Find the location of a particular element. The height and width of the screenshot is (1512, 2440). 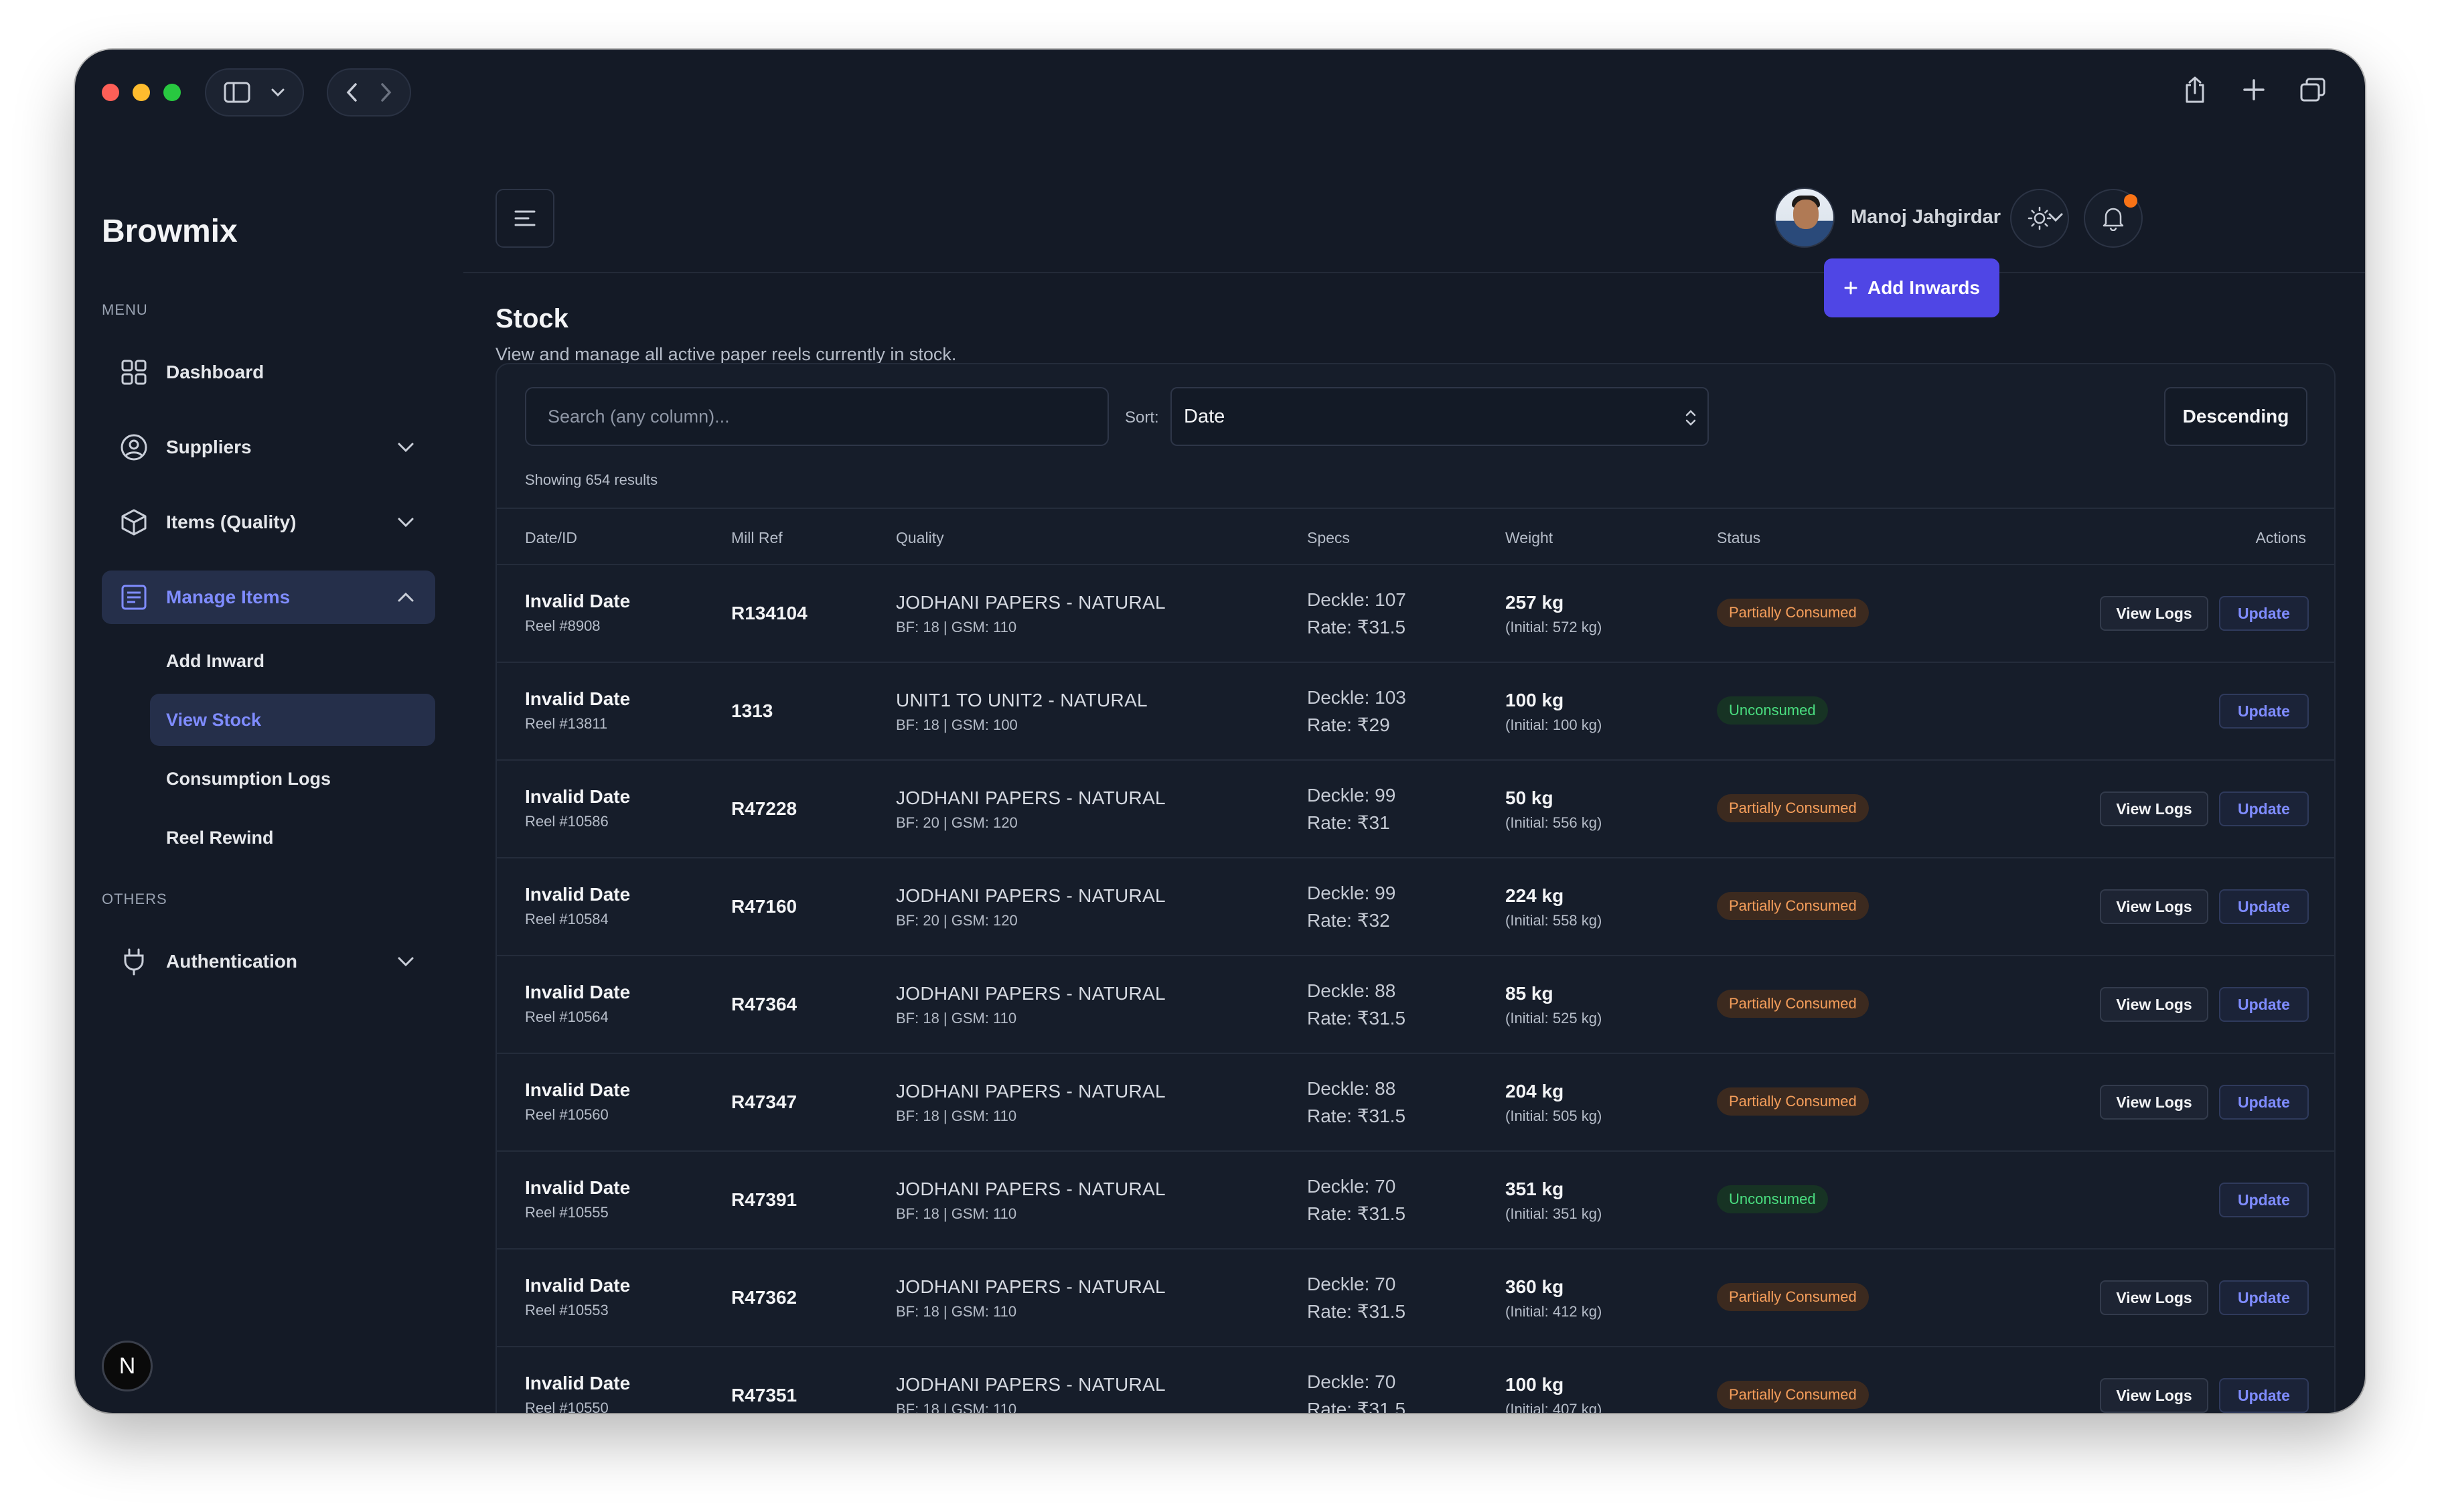

sidebar-subitem-view-stock: View Stock is located at coordinates (292, 720).